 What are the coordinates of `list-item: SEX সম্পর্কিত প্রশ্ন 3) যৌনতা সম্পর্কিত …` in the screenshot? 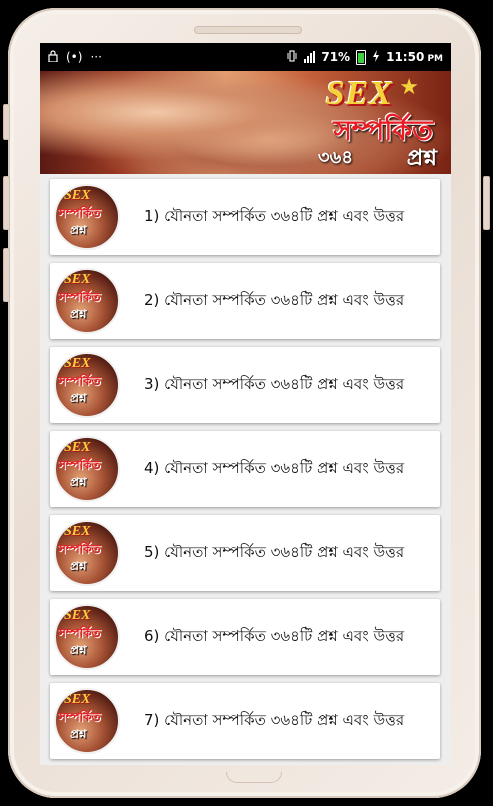 It's located at (245, 385).